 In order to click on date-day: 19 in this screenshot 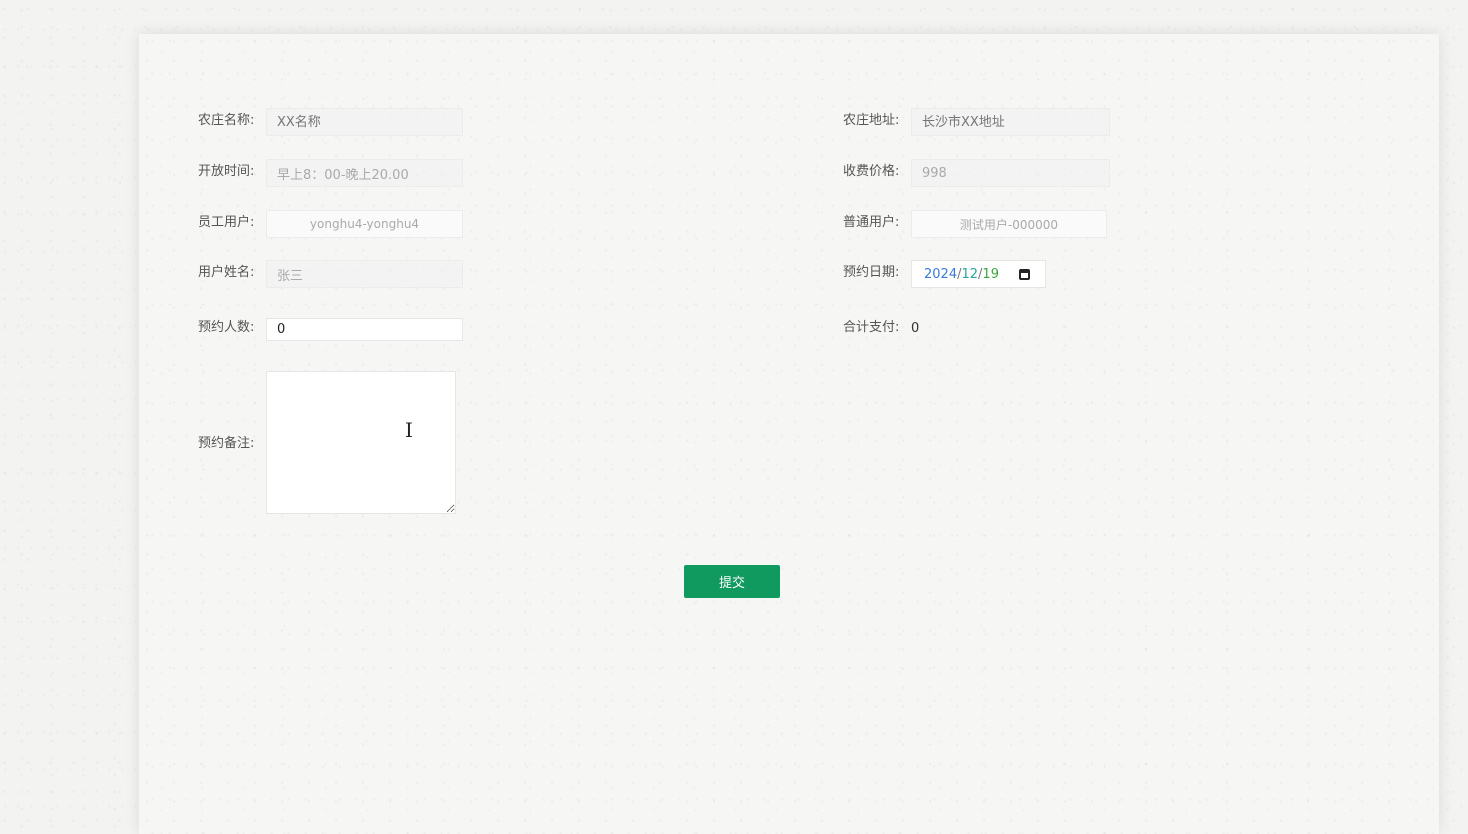, I will do `click(990, 274)`.